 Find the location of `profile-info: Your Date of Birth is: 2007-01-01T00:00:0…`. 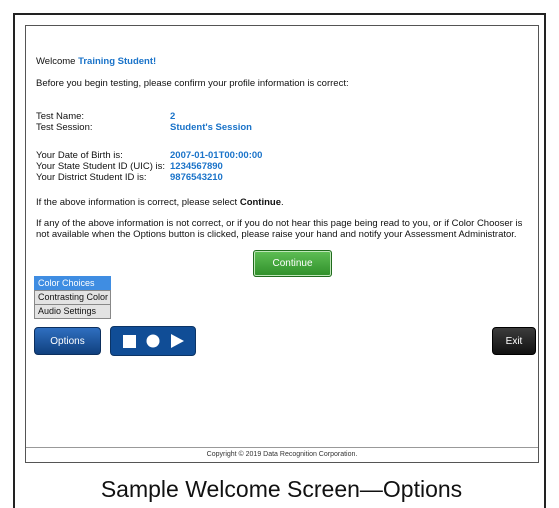

profile-info: Your Date of Birth is: 2007-01-01T00:00:0… is located at coordinates (149, 166).